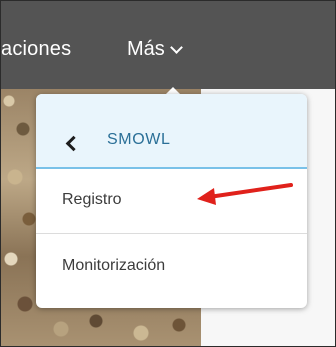 This screenshot has height=347, width=336. What do you see at coordinates (114, 265) in the screenshot?
I see `menu-item-label: Monitorización` at bounding box center [114, 265].